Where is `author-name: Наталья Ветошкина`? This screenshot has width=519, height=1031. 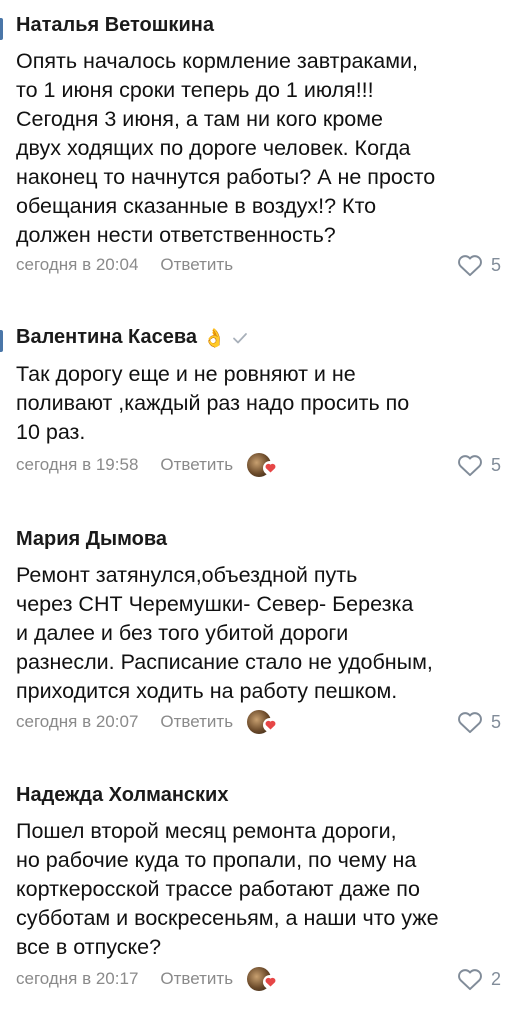
author-name: Наталья Ветошкина is located at coordinates (115, 25).